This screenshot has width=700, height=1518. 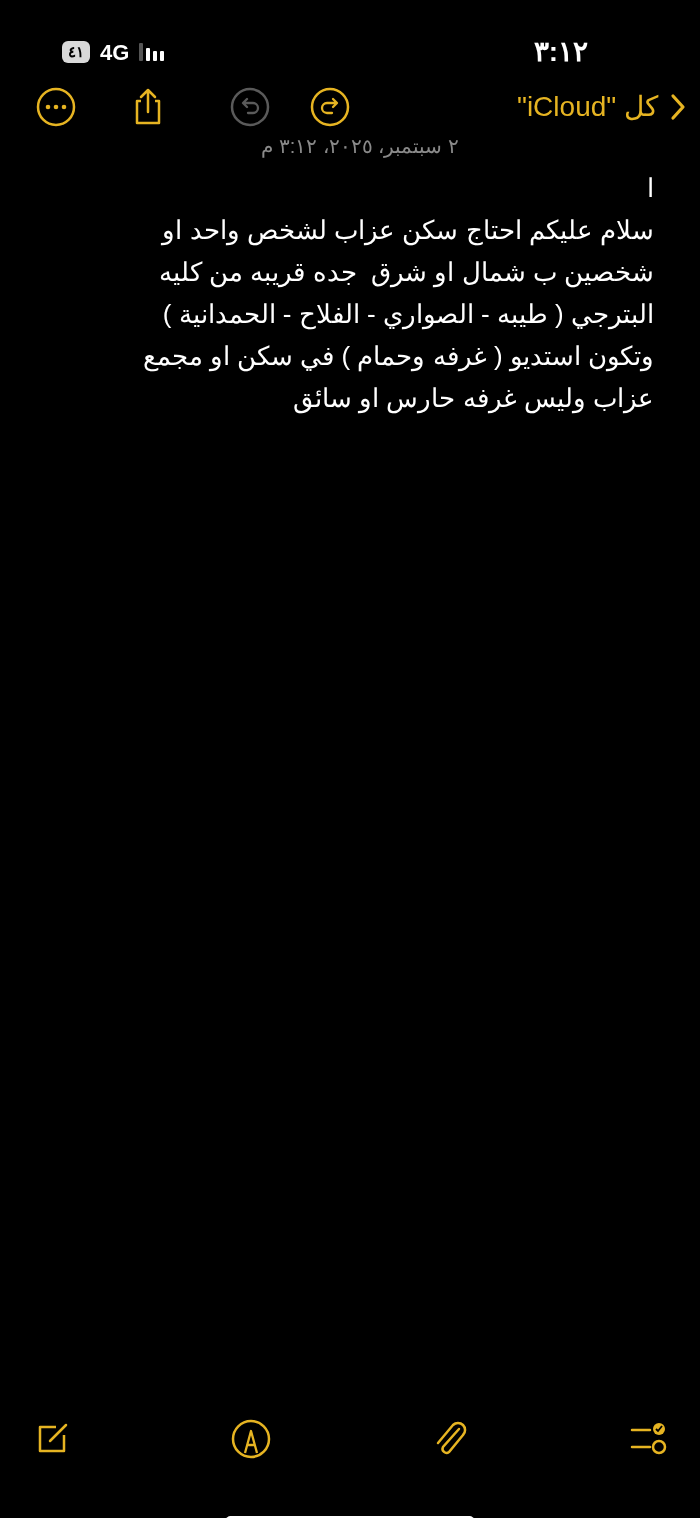 What do you see at coordinates (360, 147) in the screenshot?
I see `note-date: ٢ سبتمبر، ٢٠٢٥، ٣:١٢ م` at bounding box center [360, 147].